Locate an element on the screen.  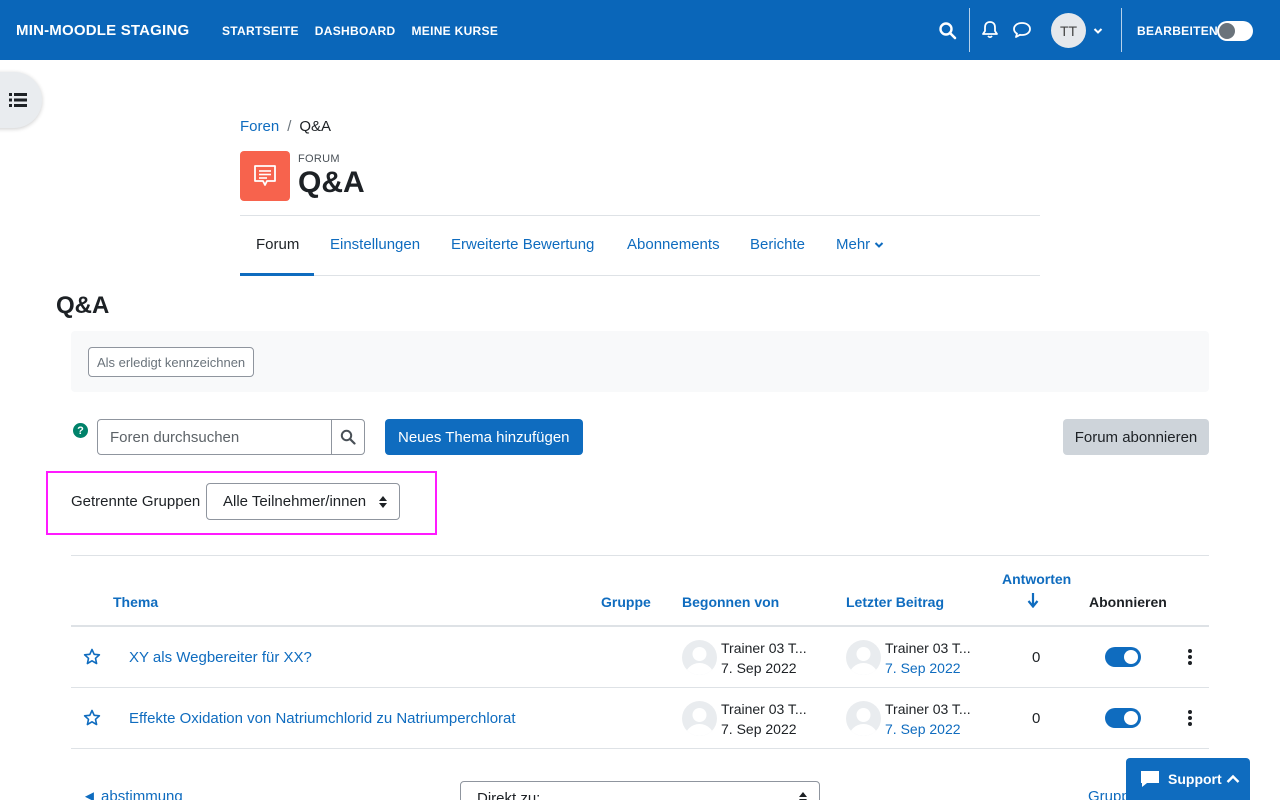
page-heading: Q&A is located at coordinates (83, 305).